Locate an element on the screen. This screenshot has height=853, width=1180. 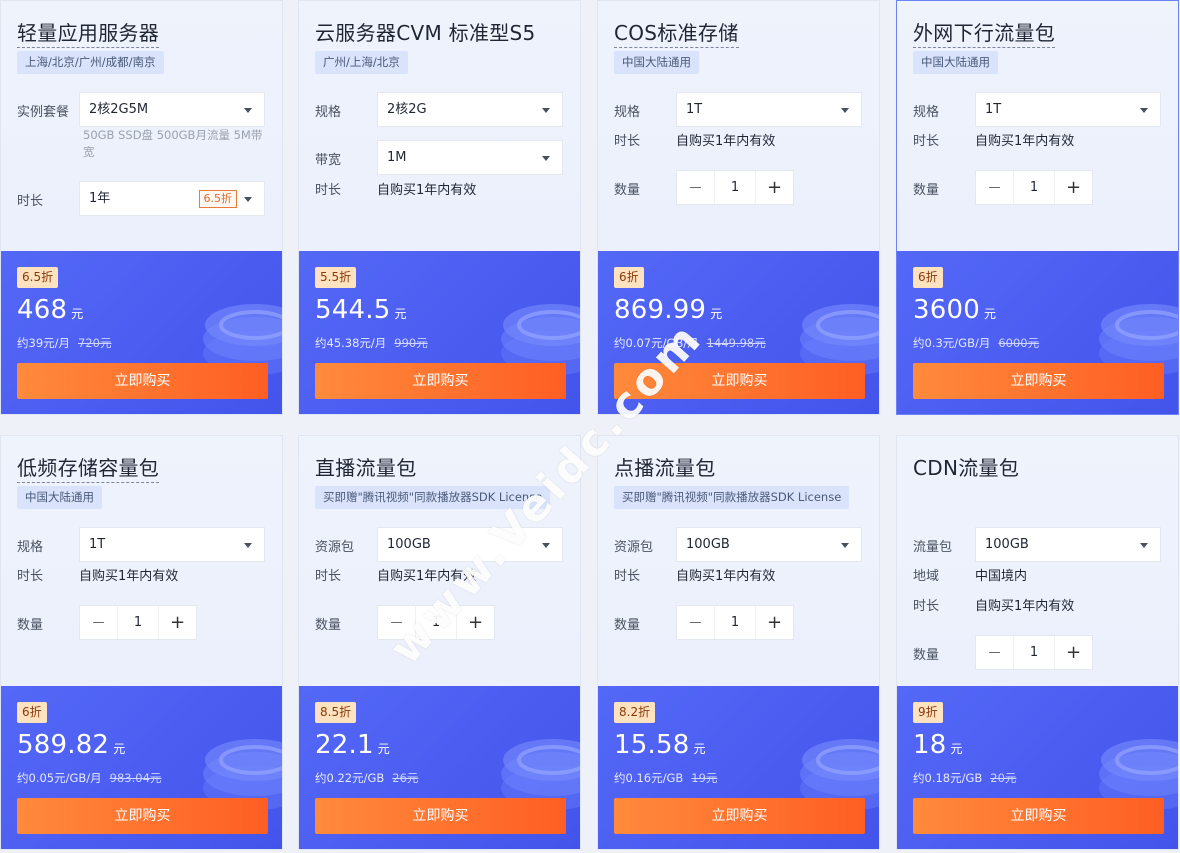
original-price: 720元 is located at coordinates (95, 343).